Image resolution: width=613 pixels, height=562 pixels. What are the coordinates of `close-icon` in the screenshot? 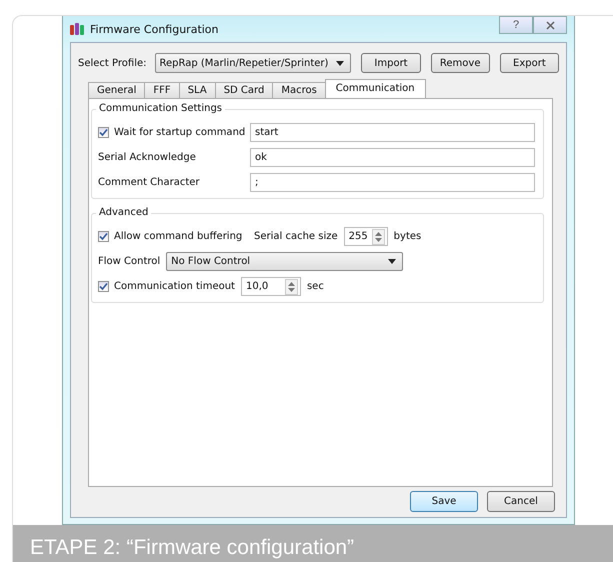 It's located at (550, 25).